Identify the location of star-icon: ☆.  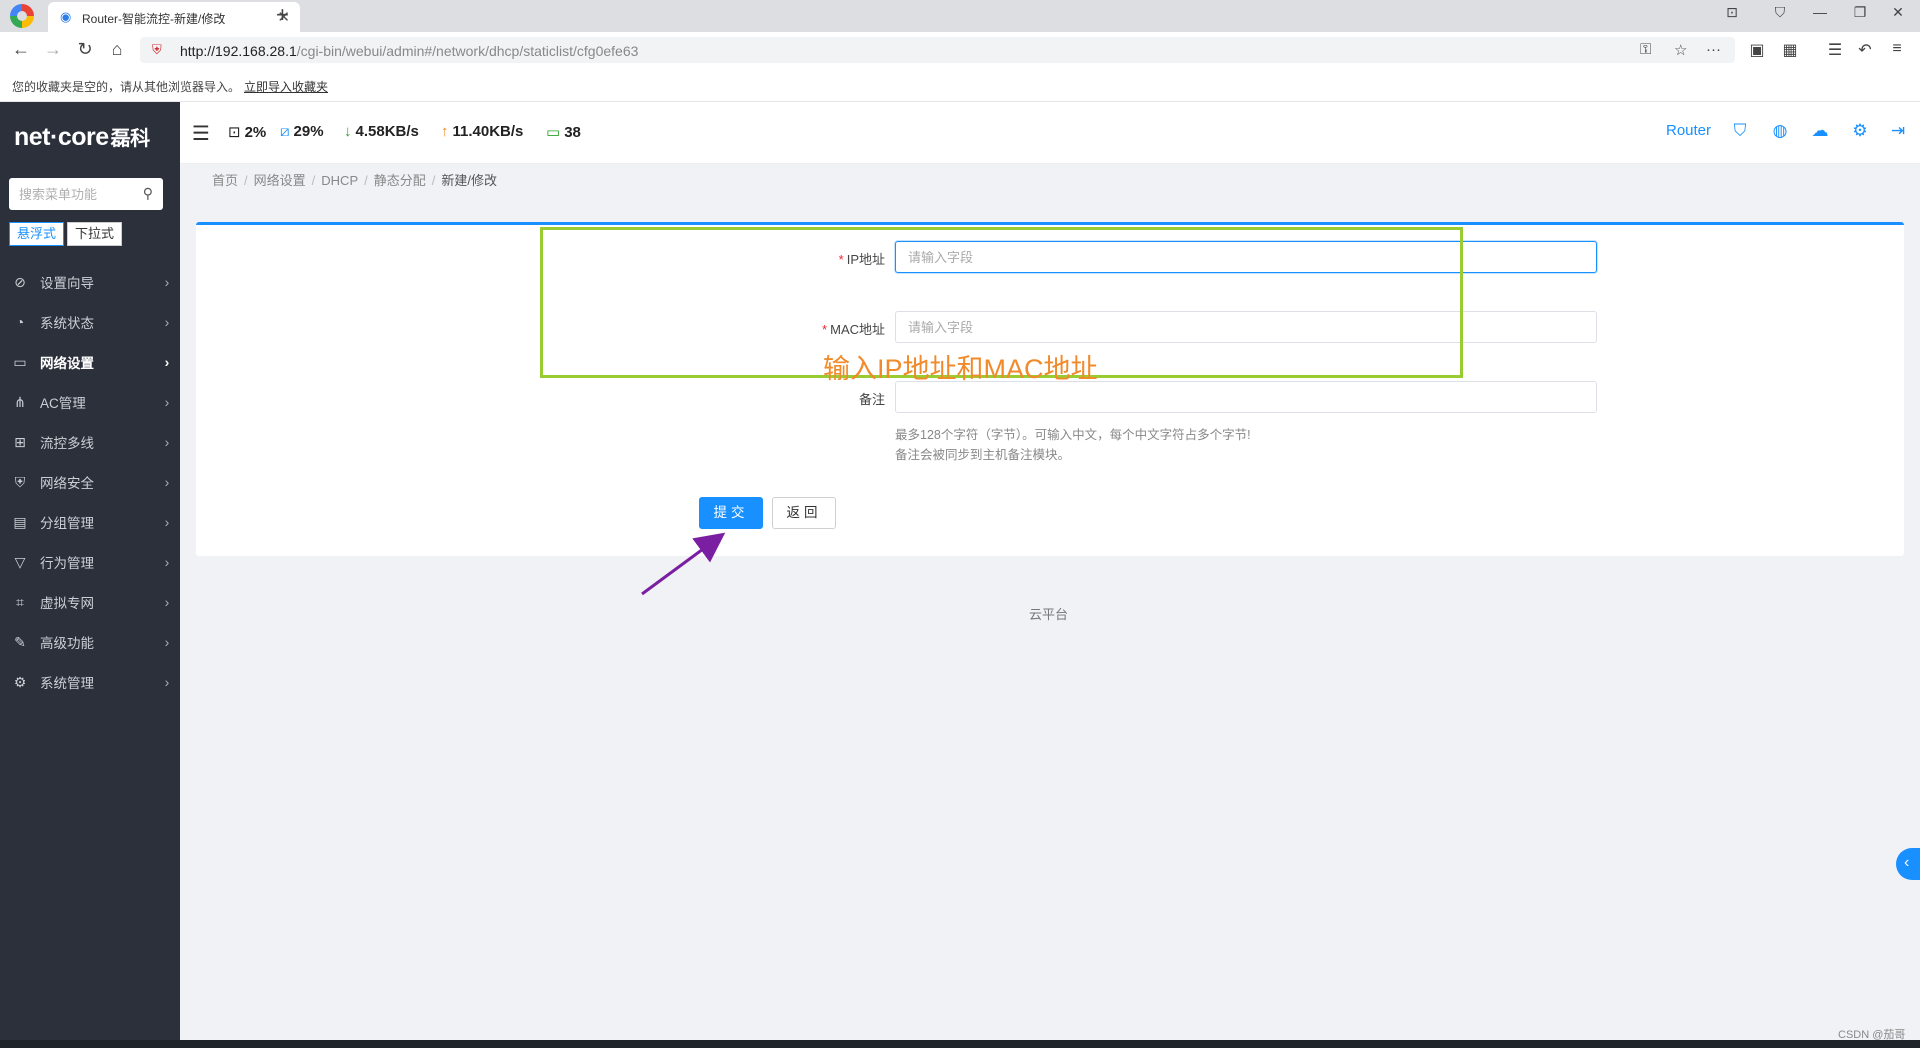
(1680, 50).